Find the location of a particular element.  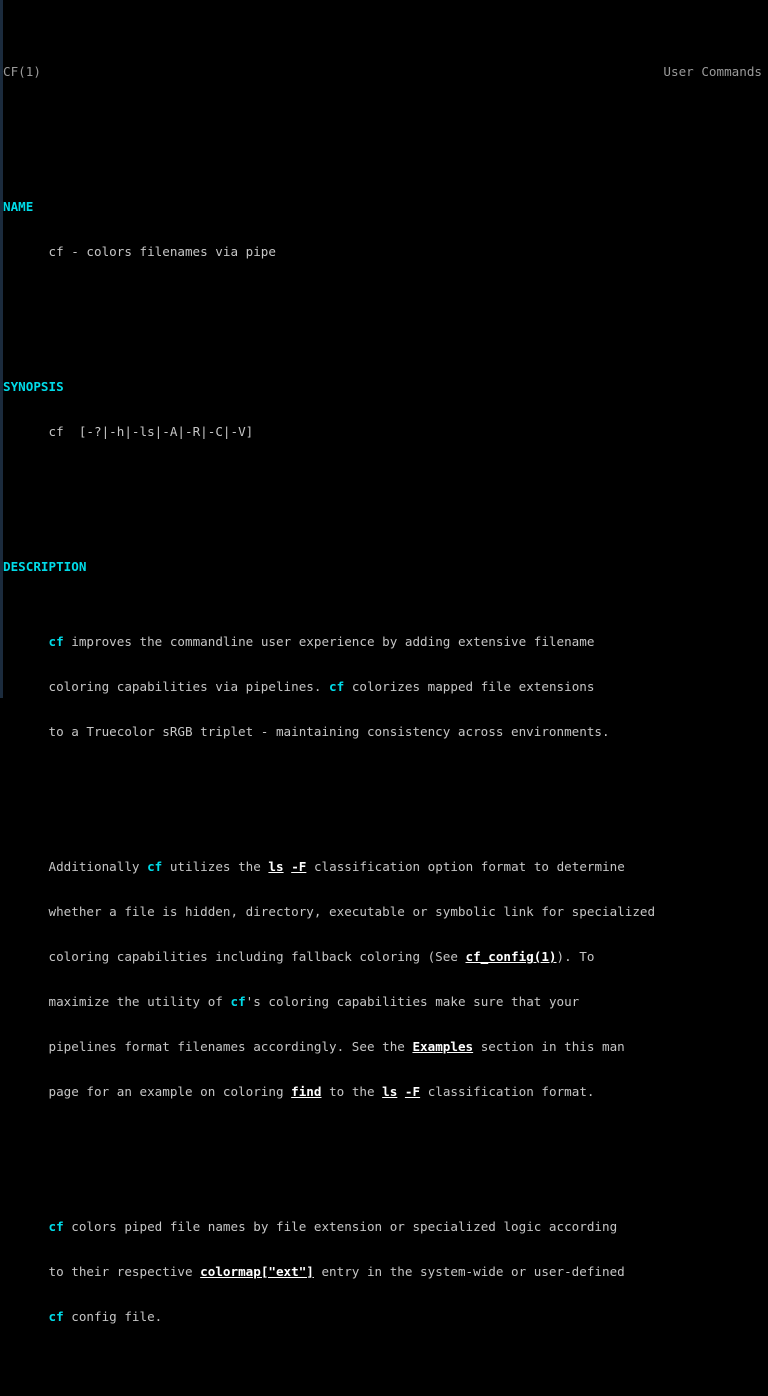

section-heading-name: NAME is located at coordinates (385, 206).